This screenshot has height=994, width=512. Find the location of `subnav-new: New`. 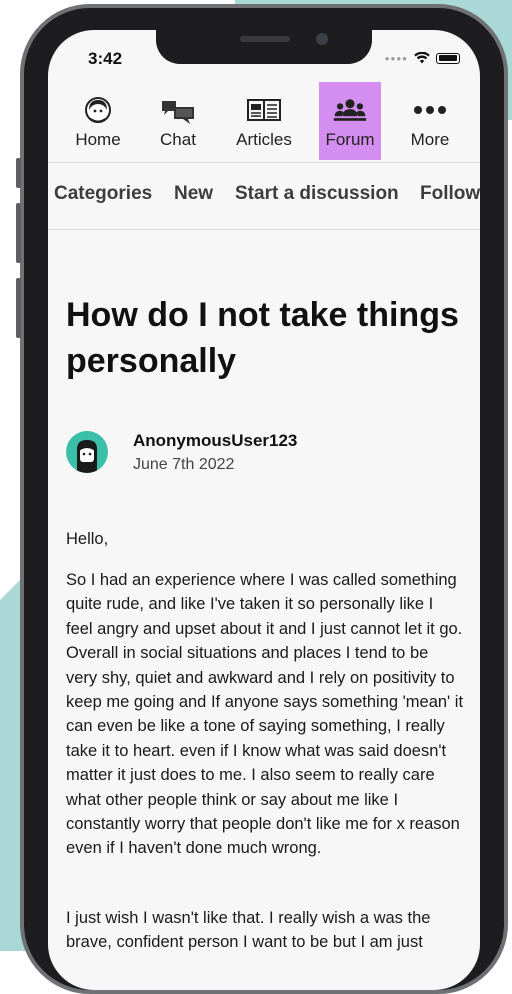

subnav-new: New is located at coordinates (193, 194).